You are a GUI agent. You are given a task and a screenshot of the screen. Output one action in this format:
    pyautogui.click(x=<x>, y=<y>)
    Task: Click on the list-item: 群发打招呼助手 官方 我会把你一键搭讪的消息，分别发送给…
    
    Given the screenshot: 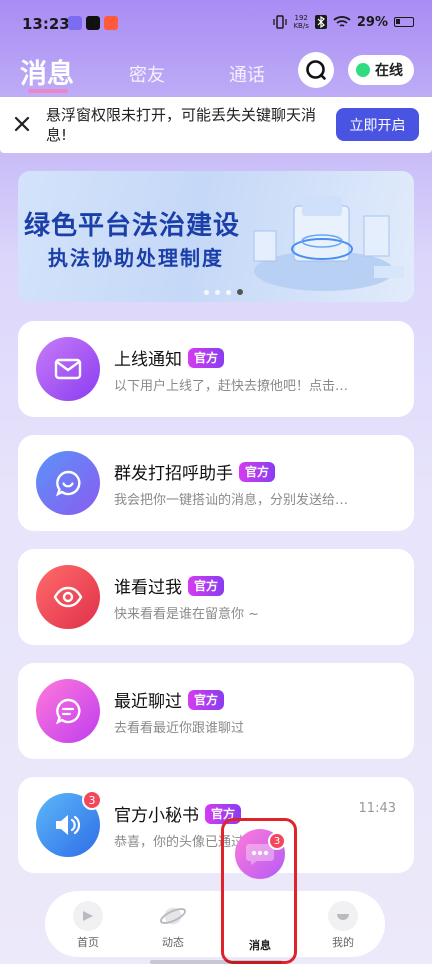 What is the action you would take?
    pyautogui.click(x=216, y=483)
    